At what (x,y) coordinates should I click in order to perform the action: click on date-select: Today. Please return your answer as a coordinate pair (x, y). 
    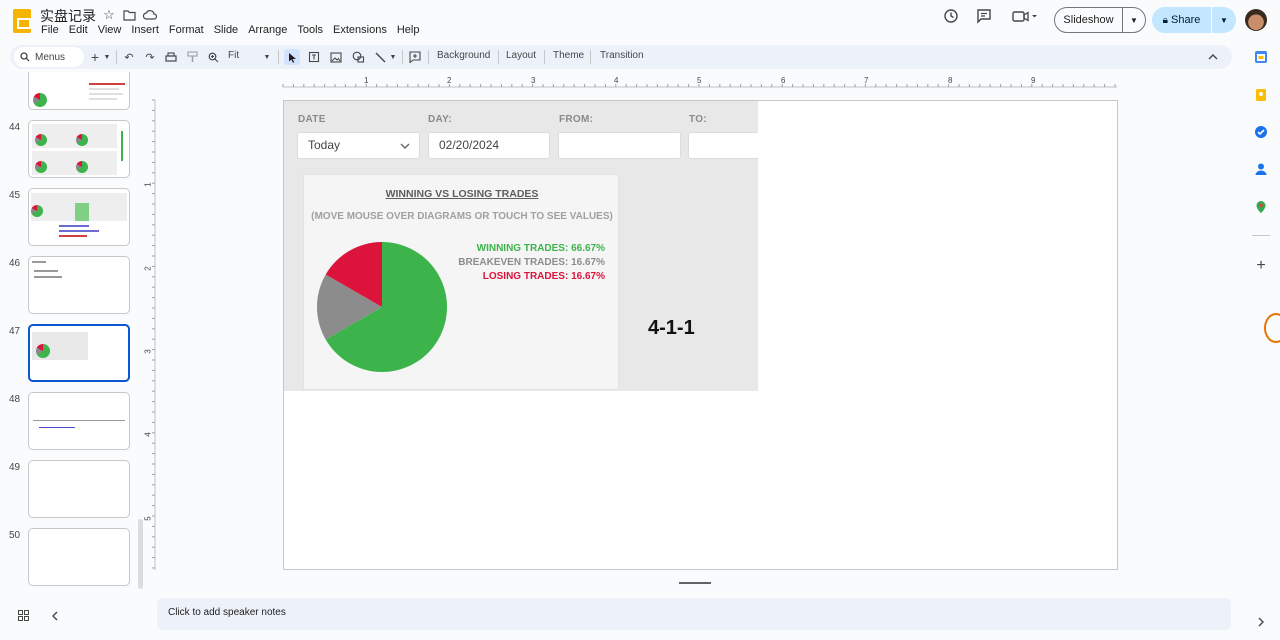
    Looking at the image, I should click on (358, 145).